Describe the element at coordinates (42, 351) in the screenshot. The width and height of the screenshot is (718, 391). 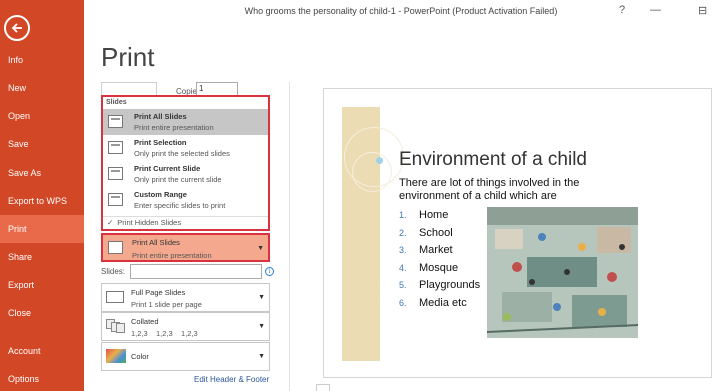
I see `sidebar-item-account: Account` at that location.